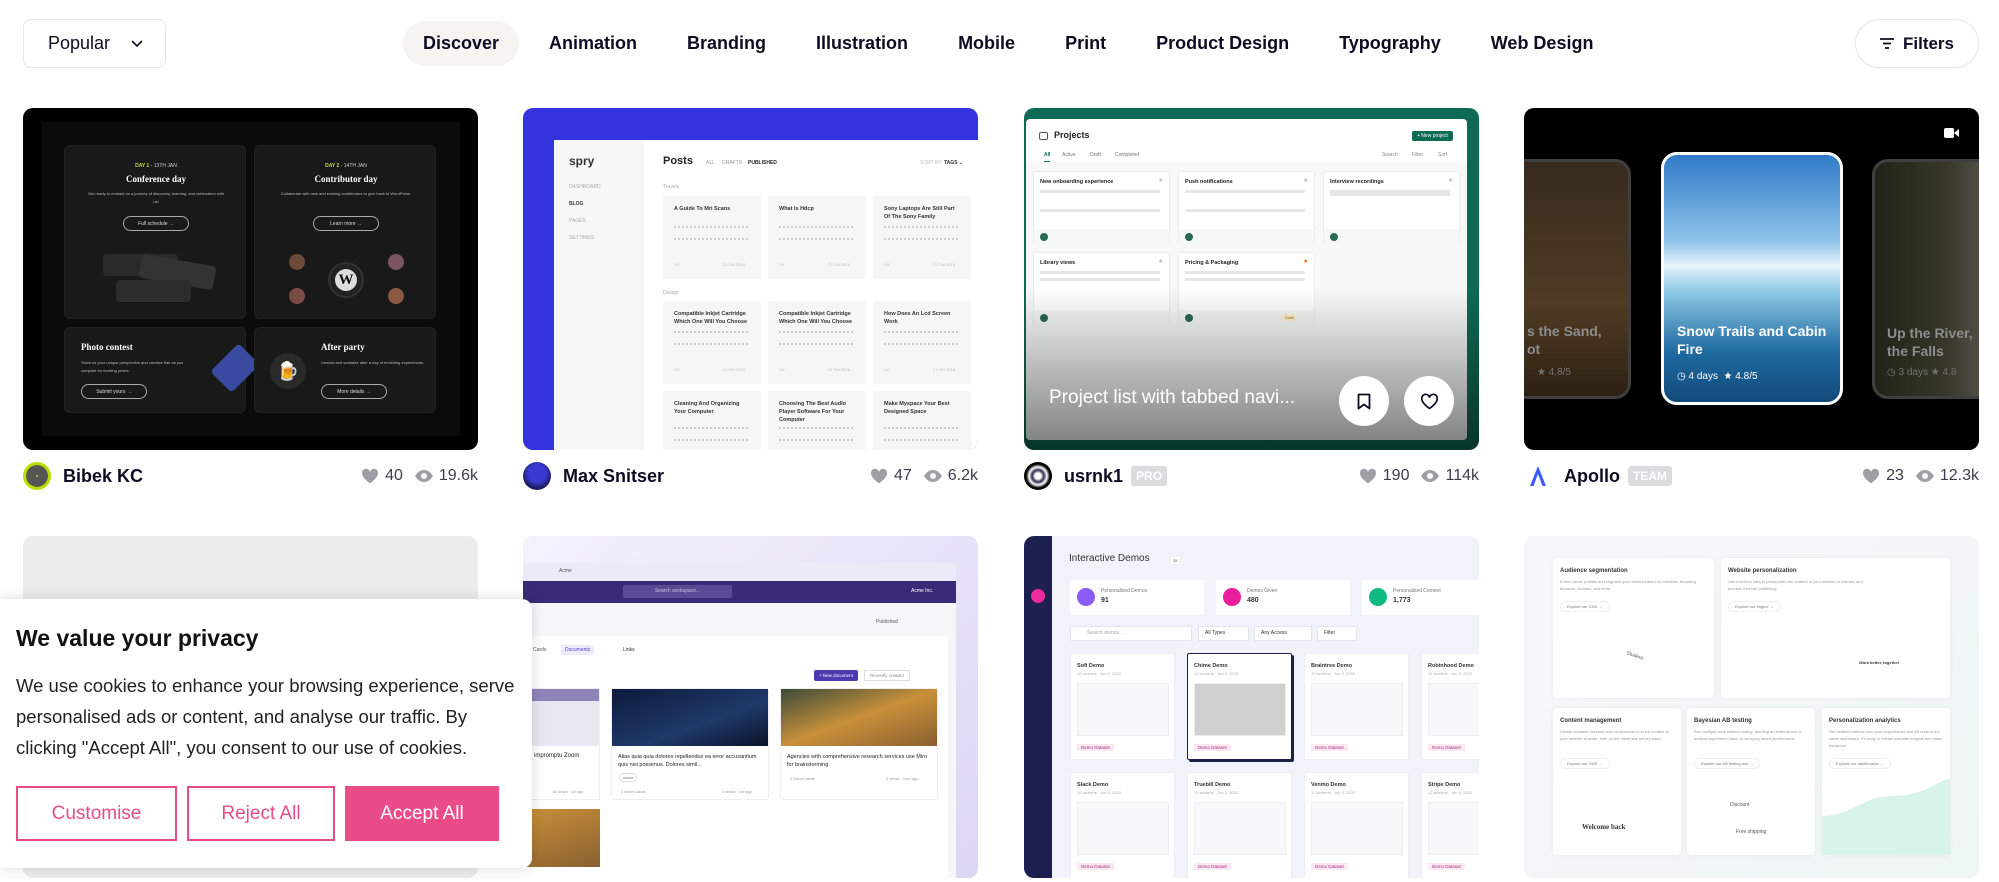  I want to click on sidebar-item-settings: SETTINGS, so click(582, 238).